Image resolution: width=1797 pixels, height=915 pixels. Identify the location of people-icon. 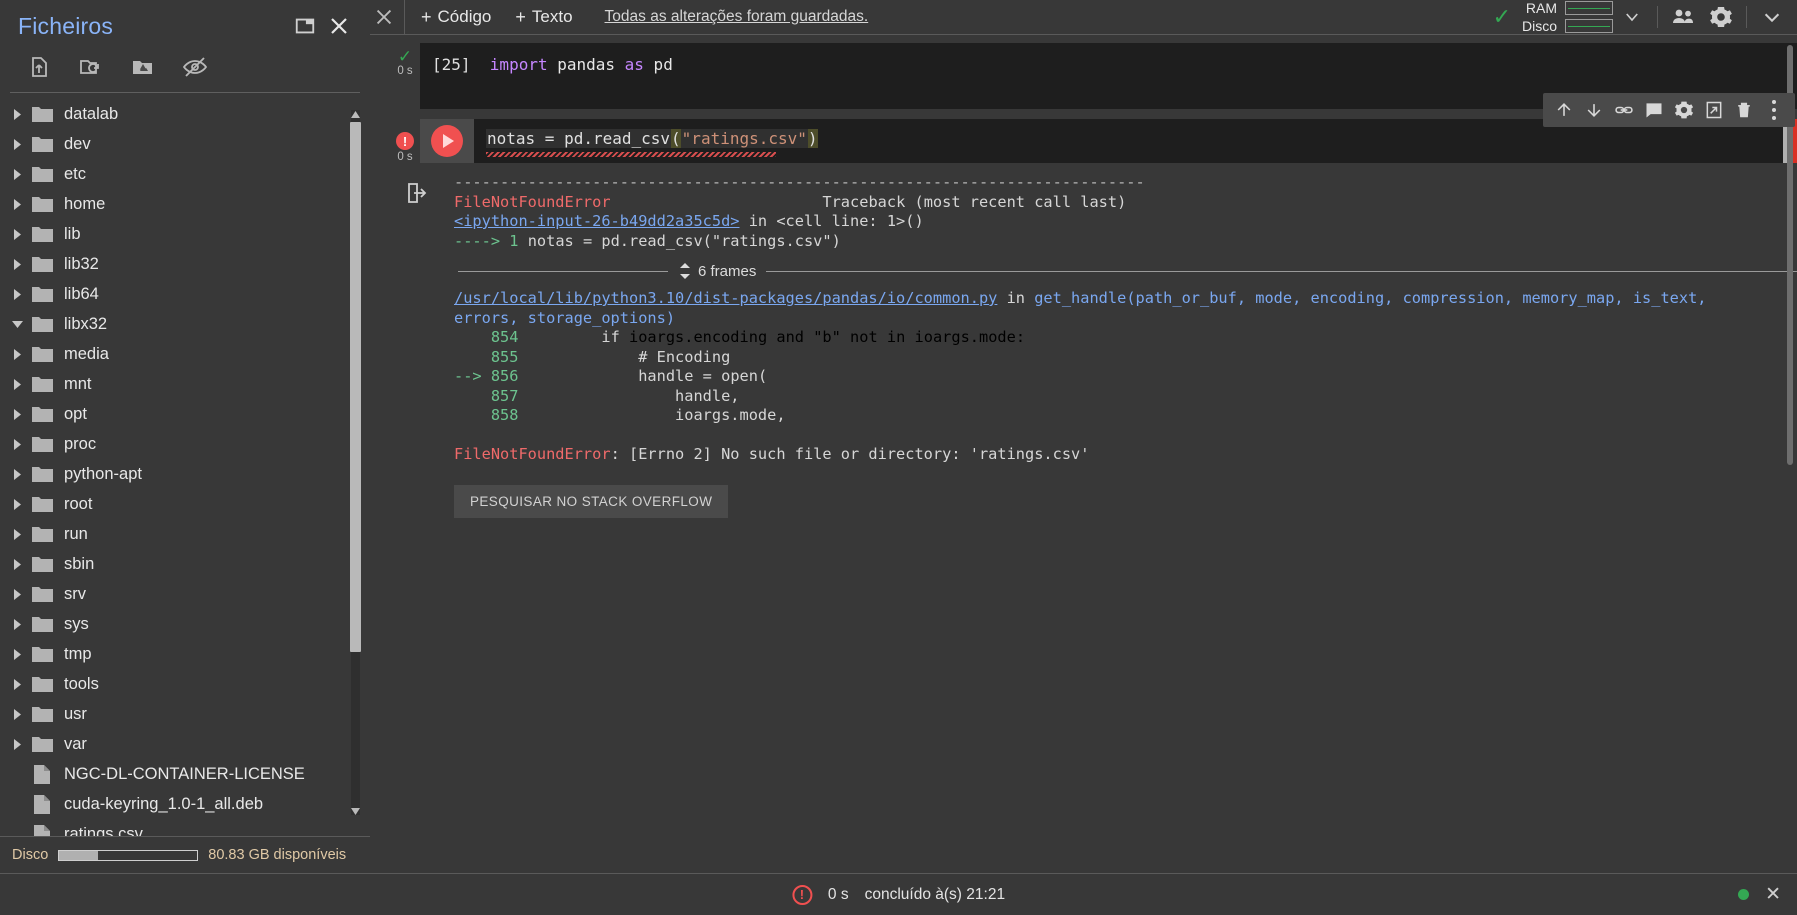
(1683, 17).